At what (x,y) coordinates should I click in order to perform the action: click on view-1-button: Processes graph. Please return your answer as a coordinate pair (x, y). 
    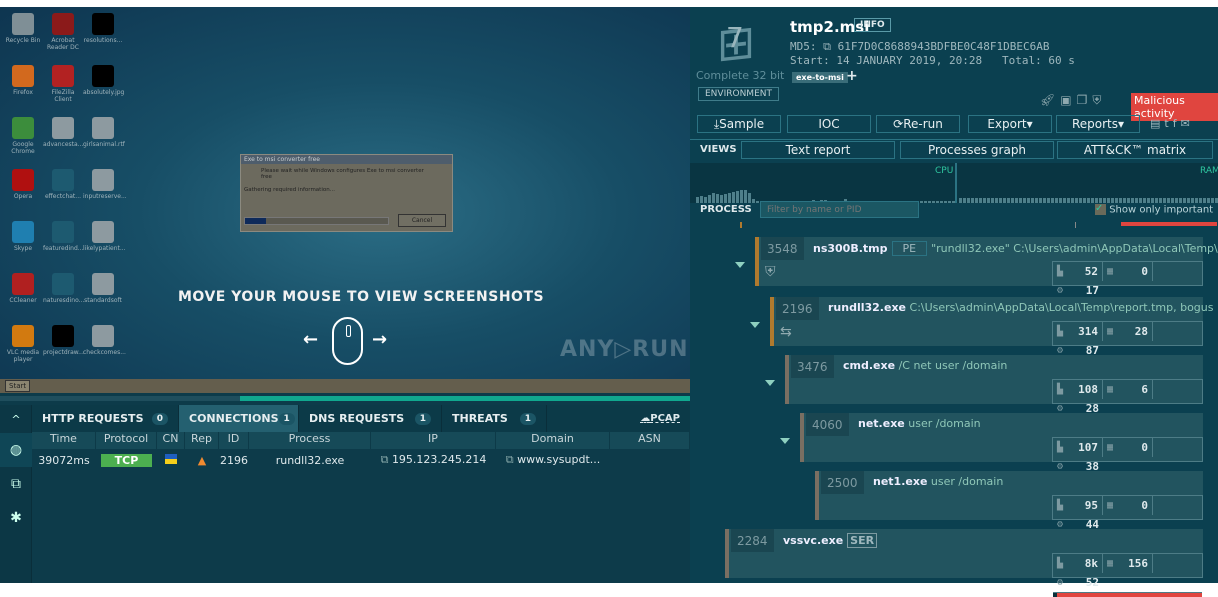
    Looking at the image, I should click on (977, 150).